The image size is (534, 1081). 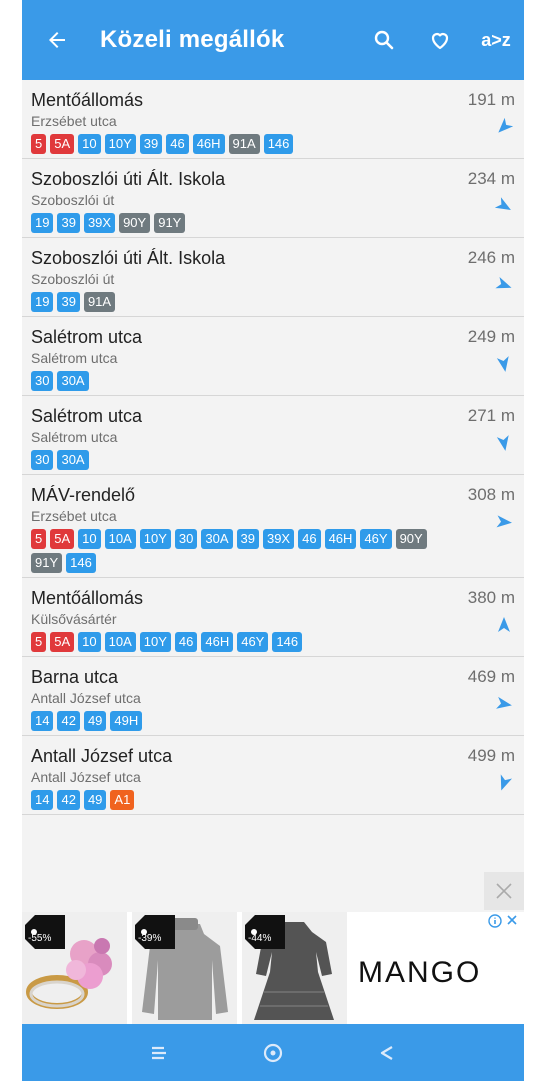 I want to click on stop-distance: 499 m, so click(x=491, y=755).